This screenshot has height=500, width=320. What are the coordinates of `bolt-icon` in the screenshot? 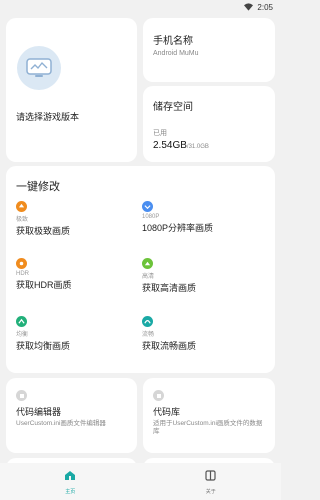 It's located at (21, 206).